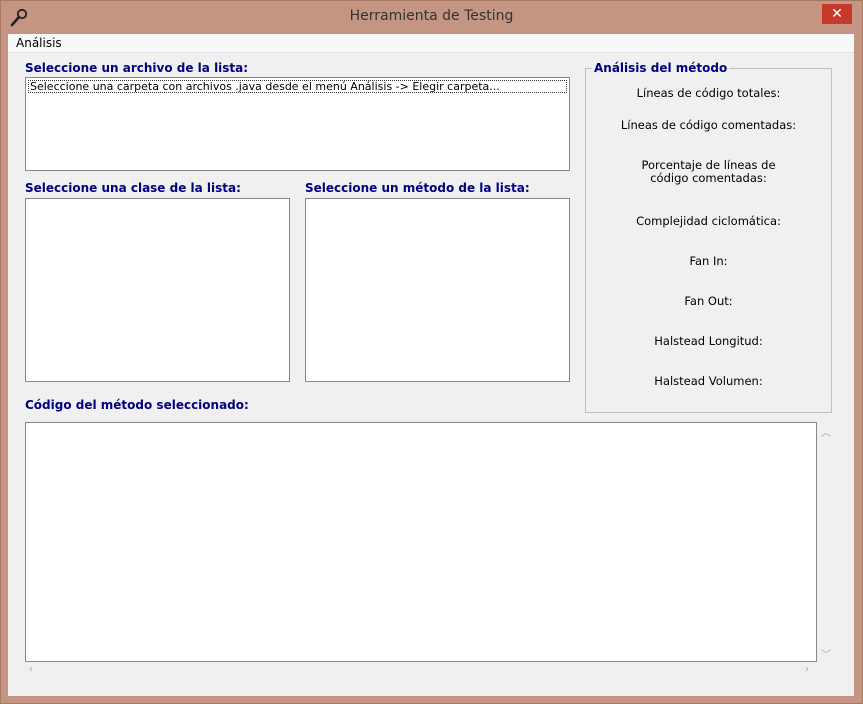  I want to click on methods-listbox, so click(437, 290).